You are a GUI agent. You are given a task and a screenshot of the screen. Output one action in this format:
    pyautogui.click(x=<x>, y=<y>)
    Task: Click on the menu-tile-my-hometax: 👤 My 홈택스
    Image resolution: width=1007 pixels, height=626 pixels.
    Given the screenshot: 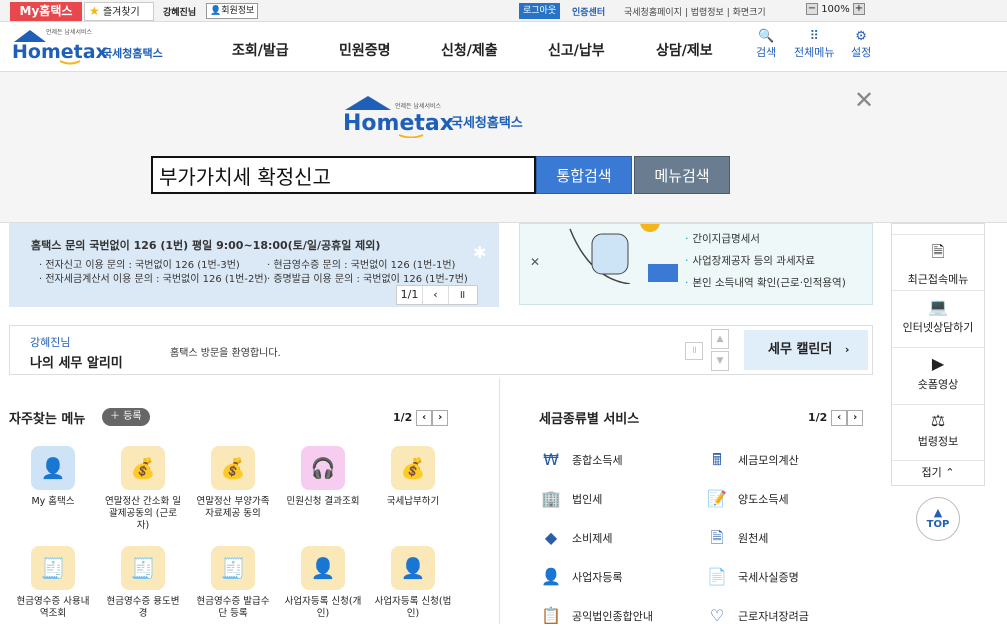 What is the action you would take?
    pyautogui.click(x=53, y=477)
    